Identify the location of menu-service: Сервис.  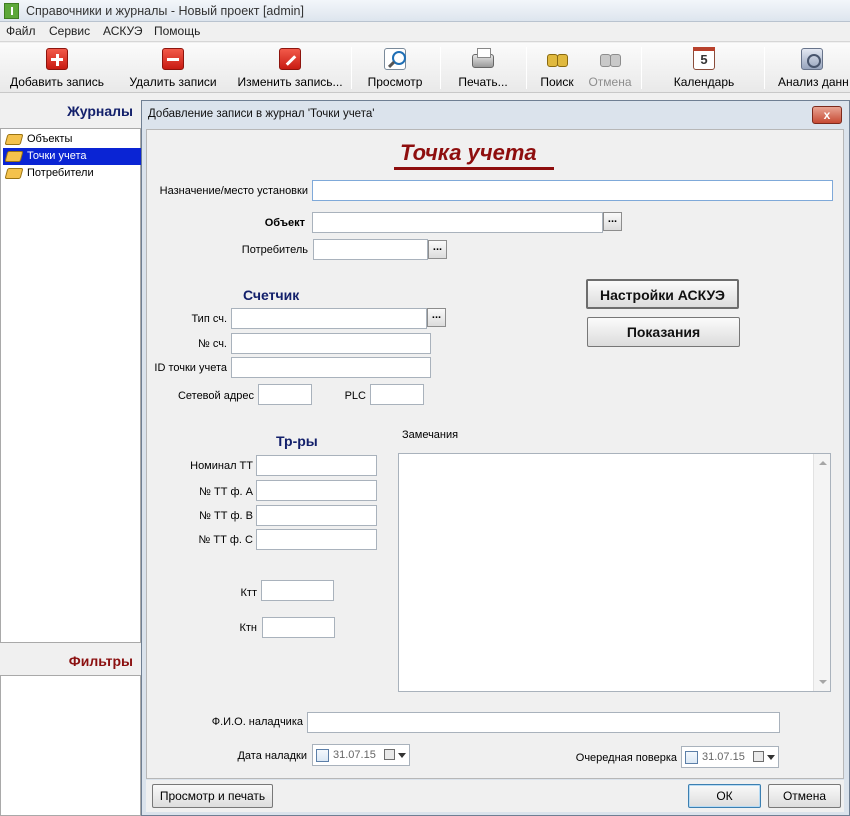
(69, 31).